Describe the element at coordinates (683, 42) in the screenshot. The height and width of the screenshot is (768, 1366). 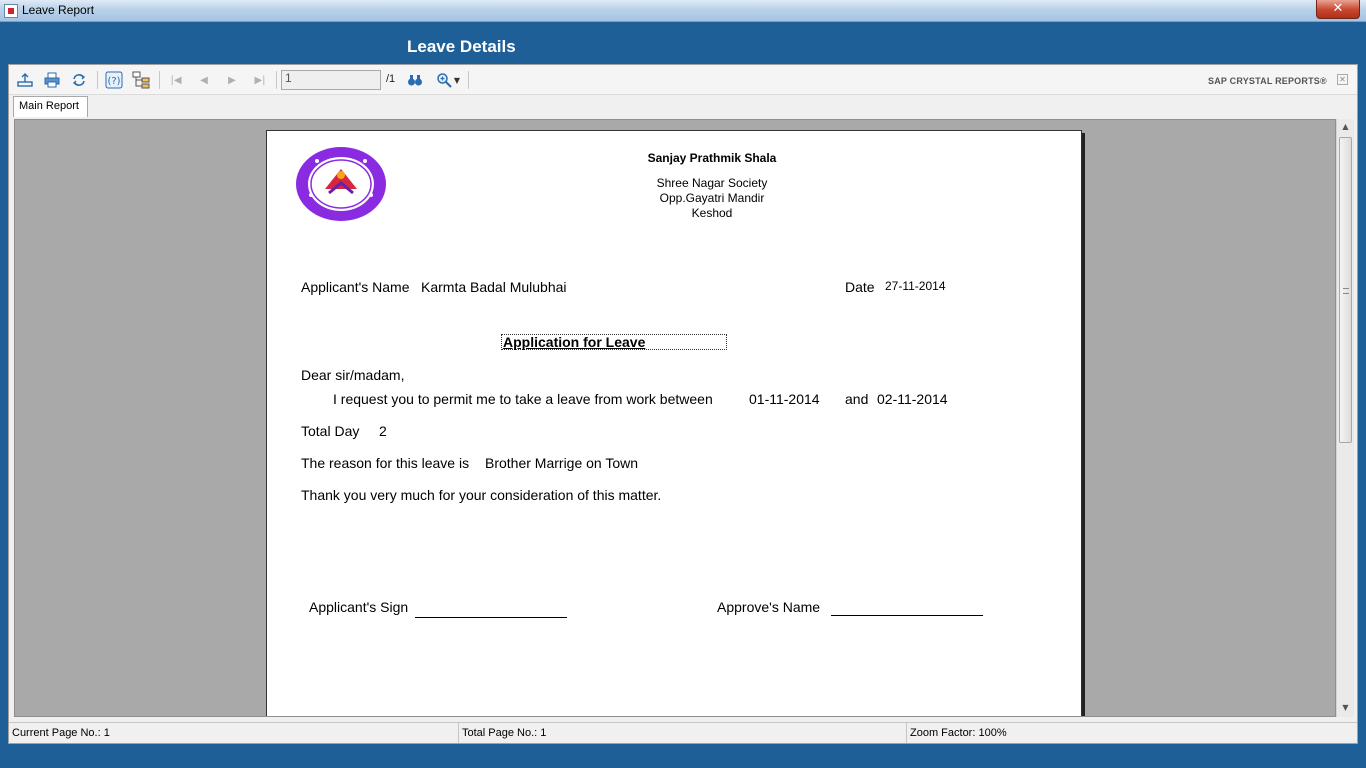
I see `header-band: Leave Details` at that location.